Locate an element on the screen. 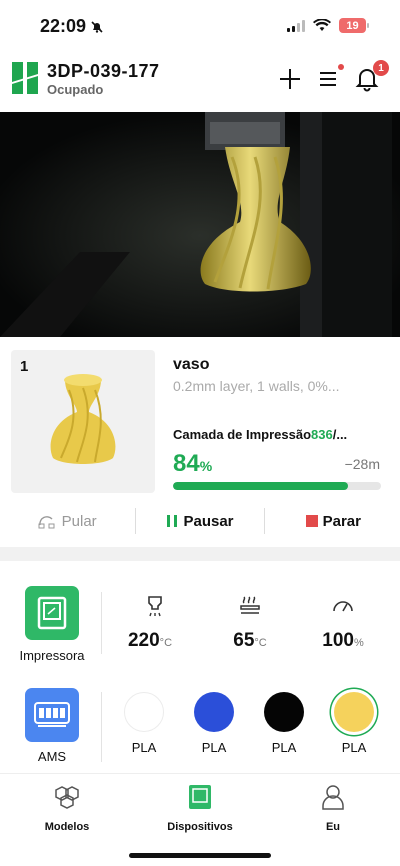 The width and height of the screenshot is (400, 866). bed-temperature: 65°C is located at coordinates (250, 641).